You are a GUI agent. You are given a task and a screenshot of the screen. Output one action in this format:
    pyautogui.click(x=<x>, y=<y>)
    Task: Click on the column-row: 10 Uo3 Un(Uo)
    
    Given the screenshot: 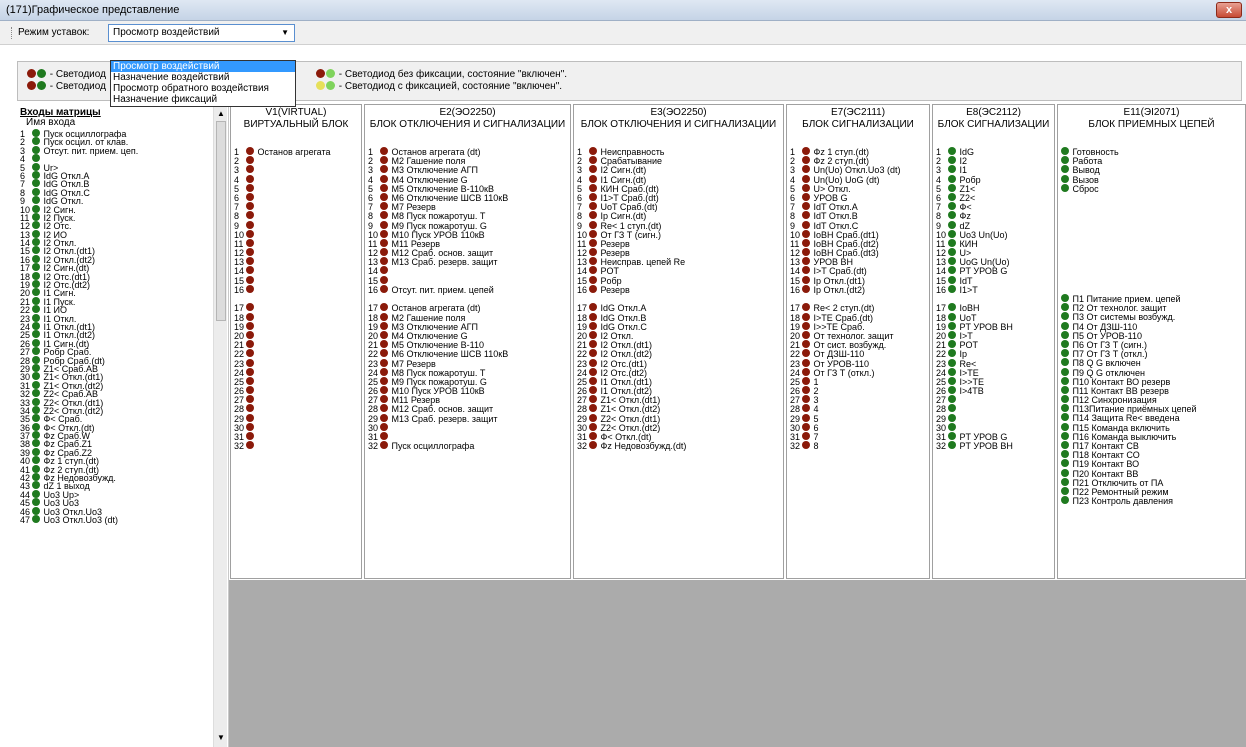 What is the action you would take?
    pyautogui.click(x=996, y=234)
    